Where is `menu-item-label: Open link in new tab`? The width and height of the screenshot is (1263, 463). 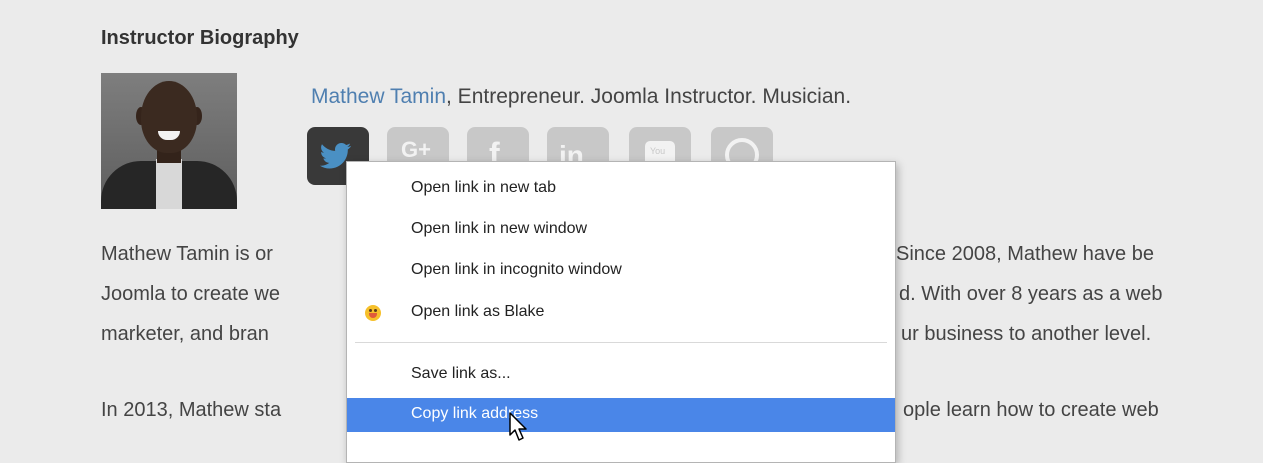
menu-item-label: Open link in new tab is located at coordinates (483, 187).